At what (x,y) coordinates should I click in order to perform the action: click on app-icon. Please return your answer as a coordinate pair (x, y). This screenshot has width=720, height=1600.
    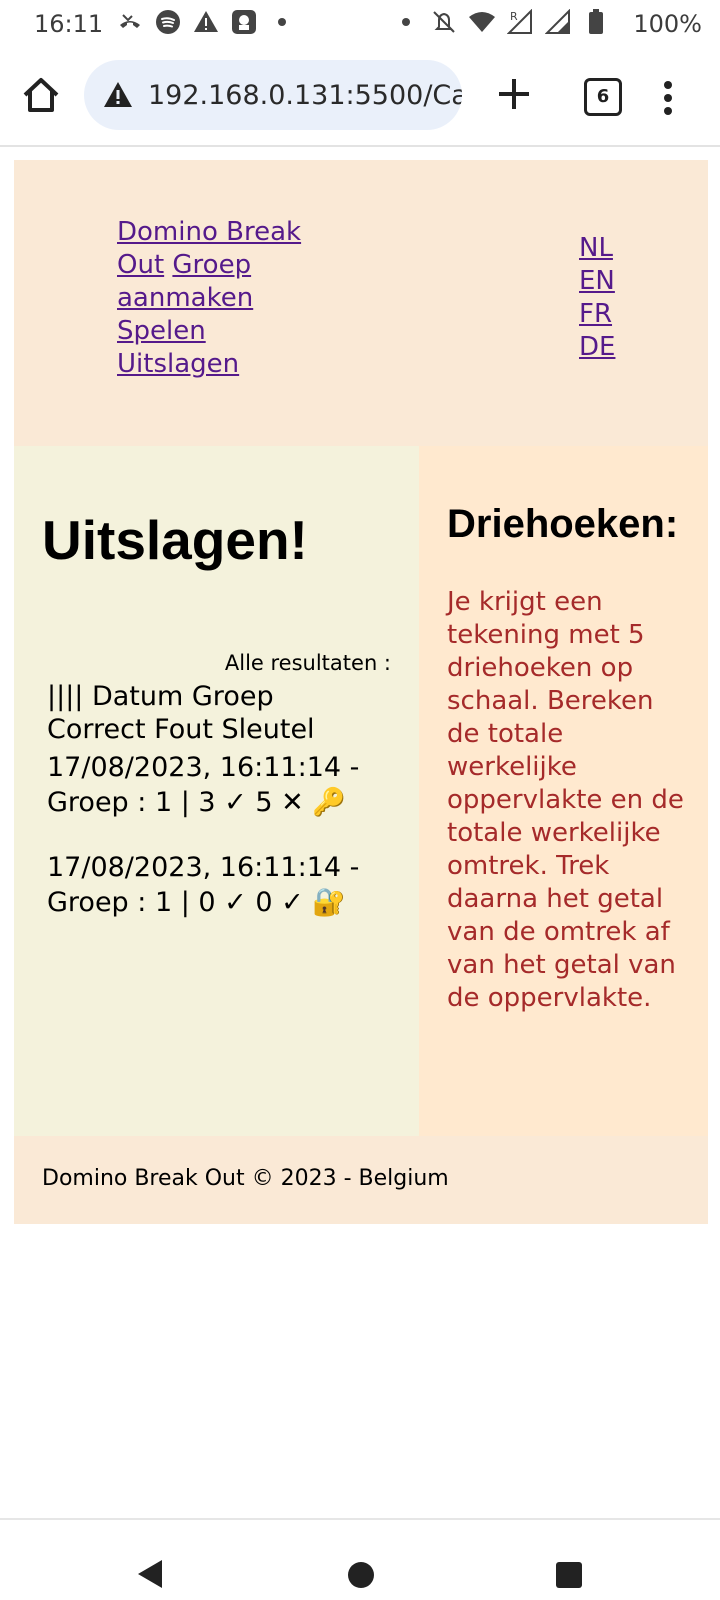
    Looking at the image, I should click on (244, 22).